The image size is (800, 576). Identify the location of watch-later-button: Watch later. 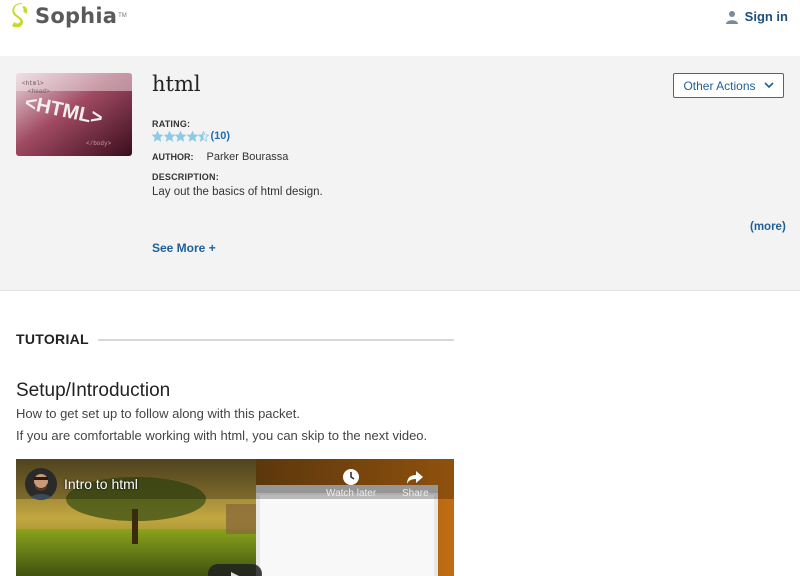
(351, 483).